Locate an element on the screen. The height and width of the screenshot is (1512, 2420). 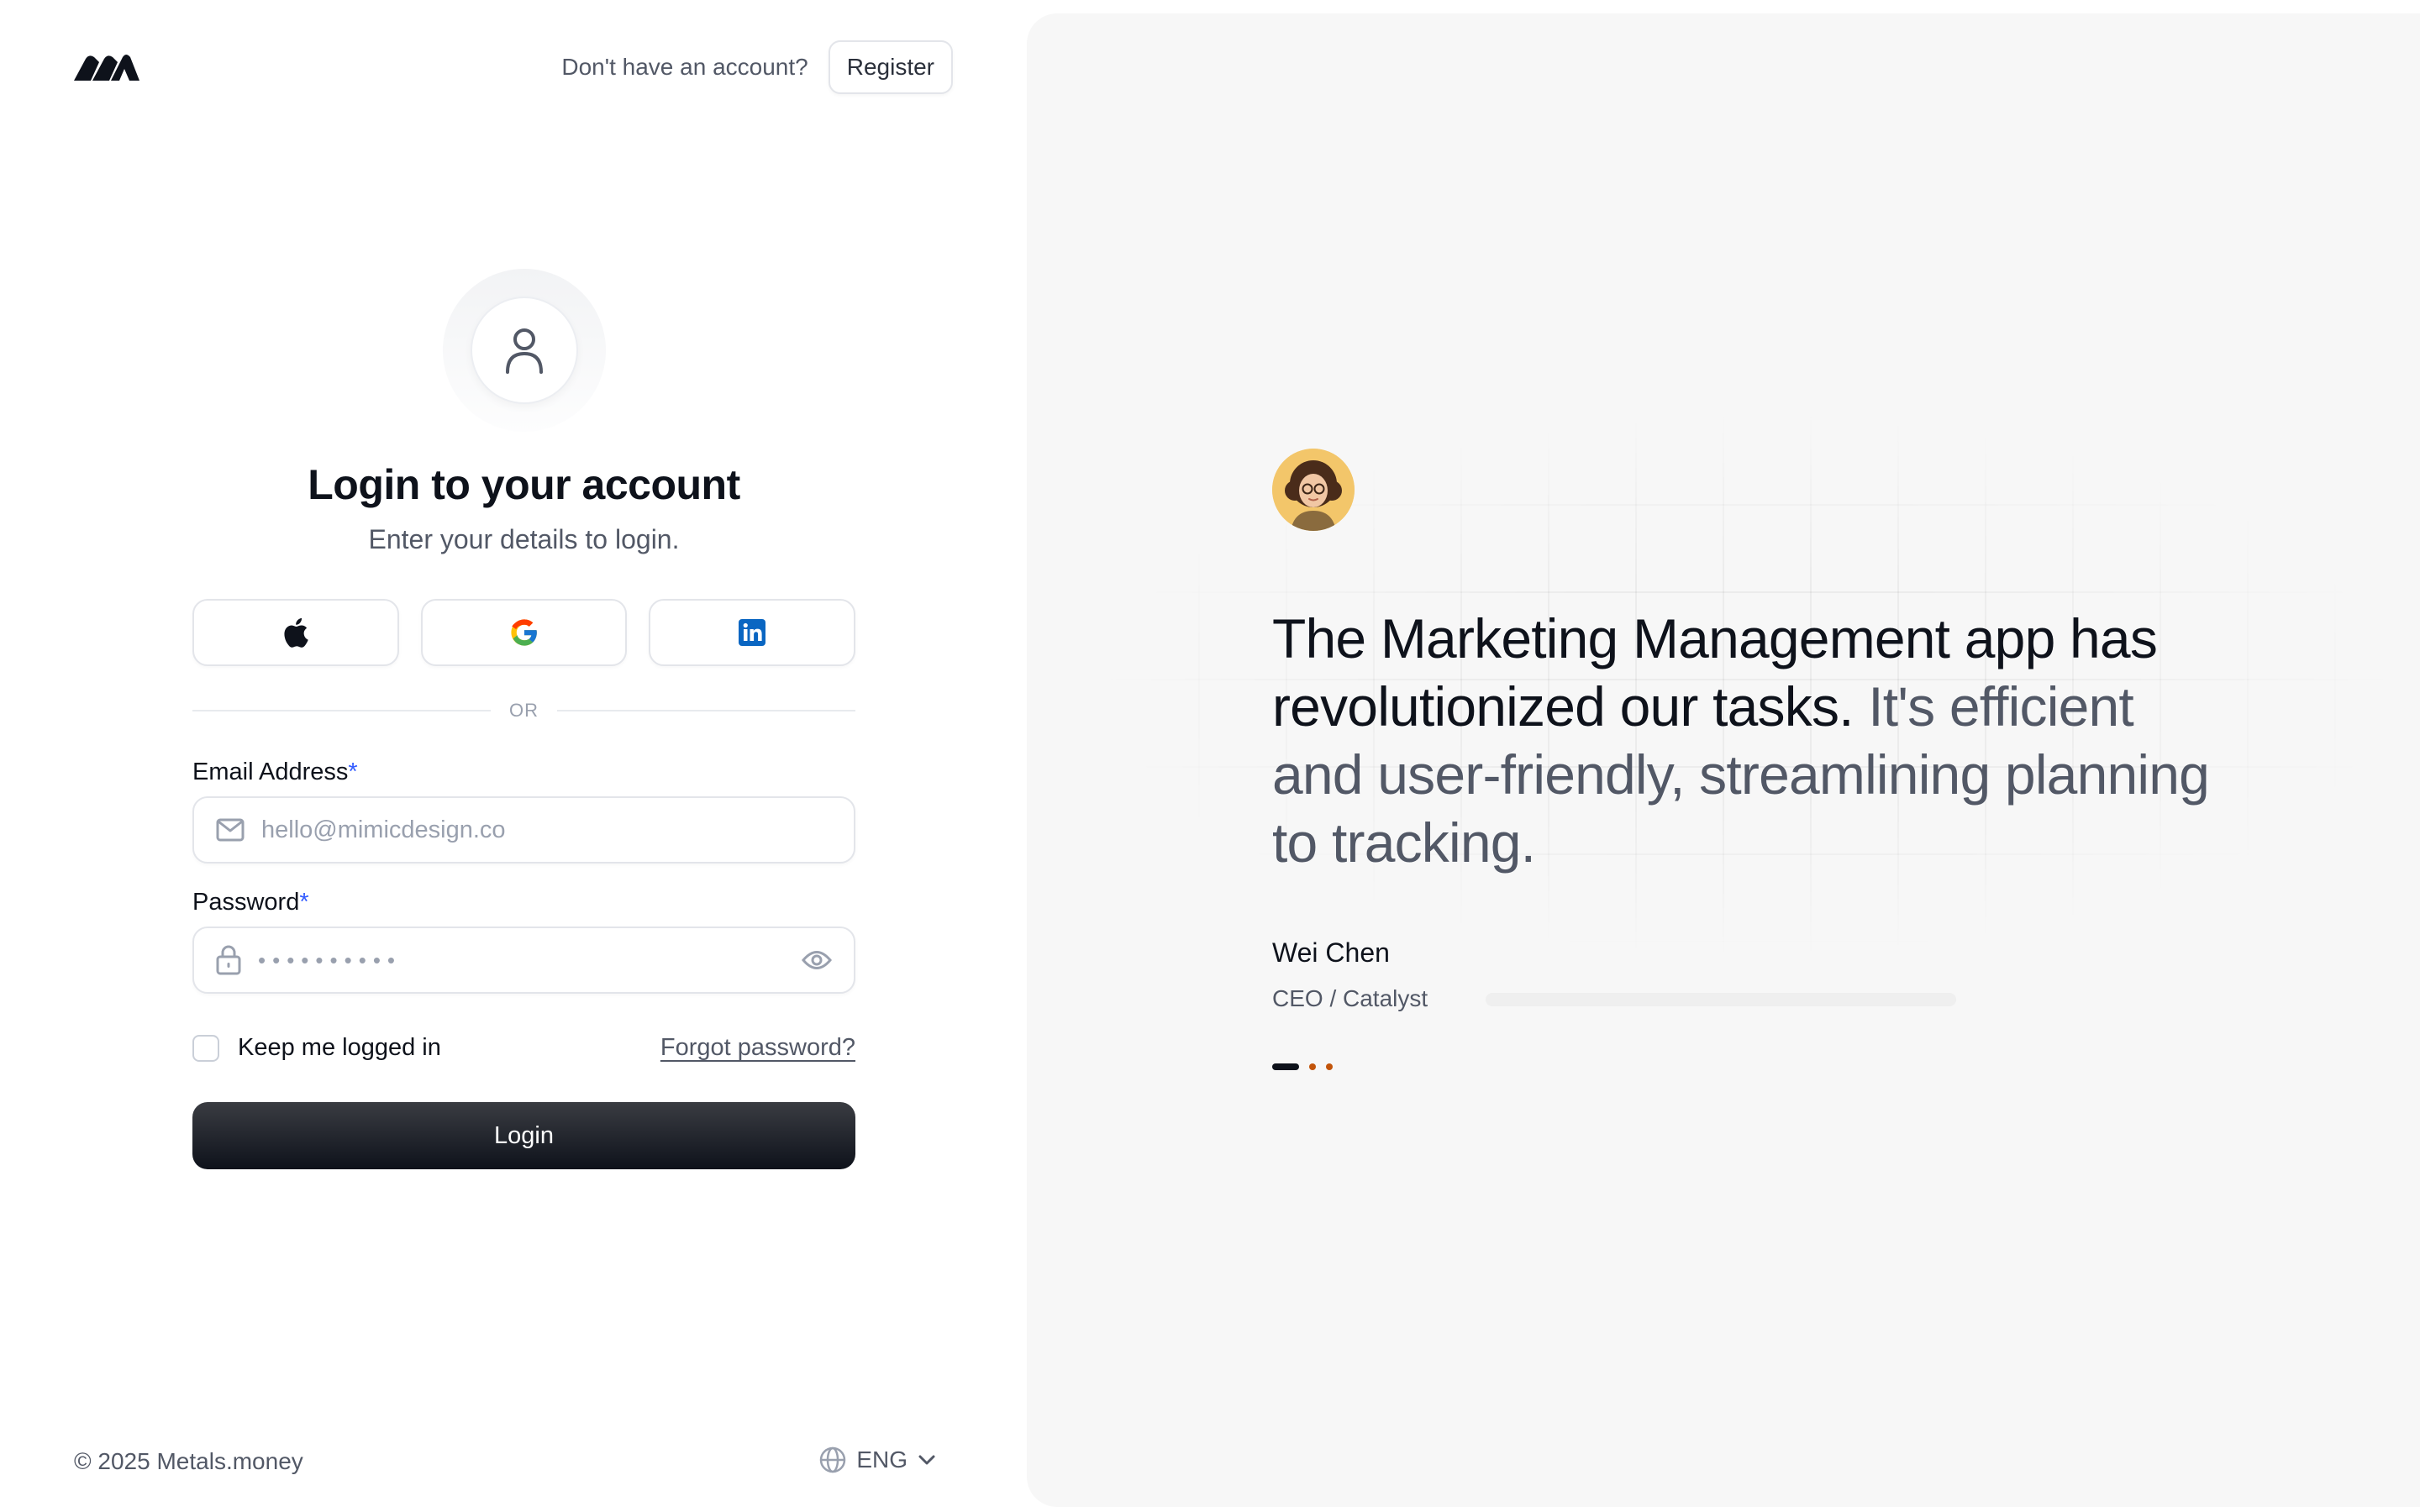
keep-logged-in-label: Keep me logged in is located at coordinates (339, 1047).